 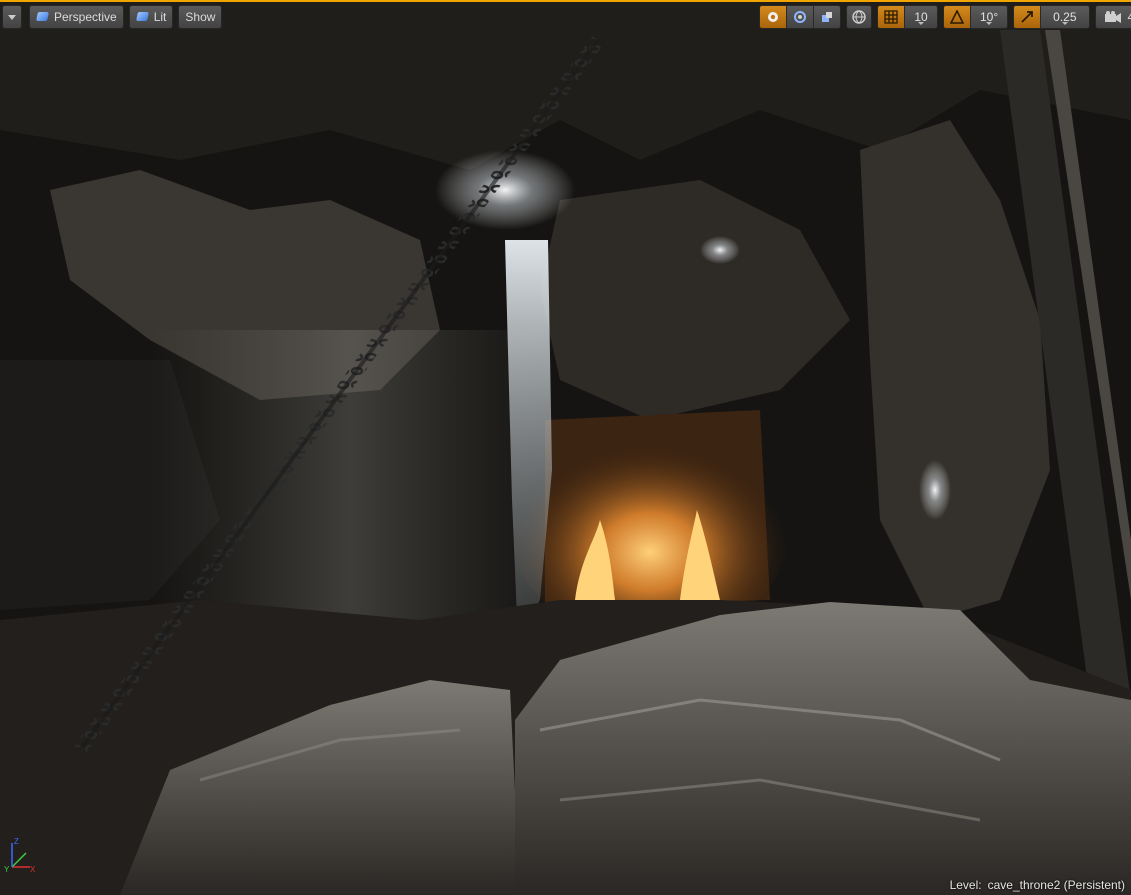 I want to click on angle-icon, so click(x=957, y=17).